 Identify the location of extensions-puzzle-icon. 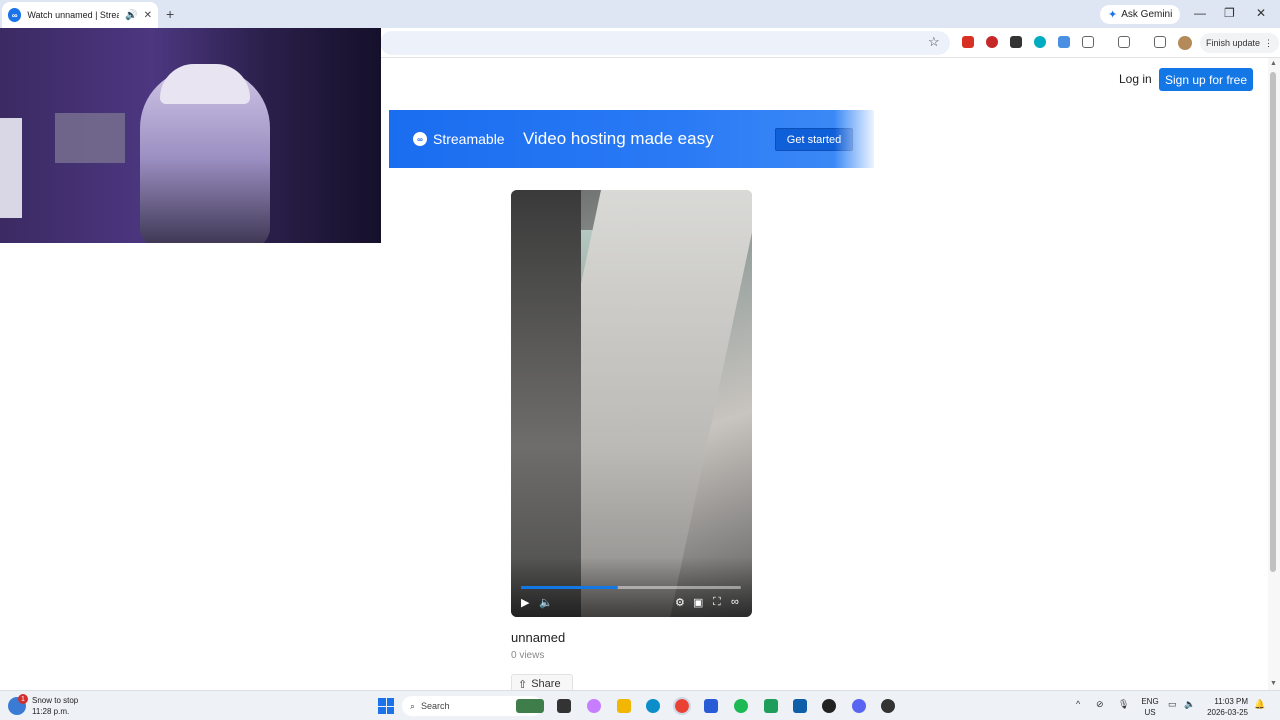
(1088, 42).